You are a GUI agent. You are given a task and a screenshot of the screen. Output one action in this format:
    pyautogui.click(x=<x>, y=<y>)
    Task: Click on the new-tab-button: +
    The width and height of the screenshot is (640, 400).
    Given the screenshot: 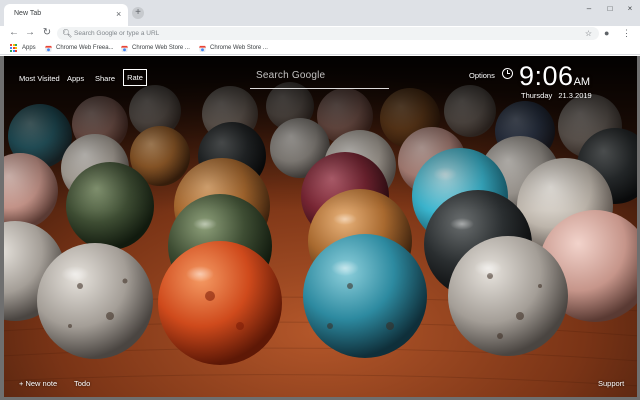 What is the action you would take?
    pyautogui.click(x=138, y=13)
    